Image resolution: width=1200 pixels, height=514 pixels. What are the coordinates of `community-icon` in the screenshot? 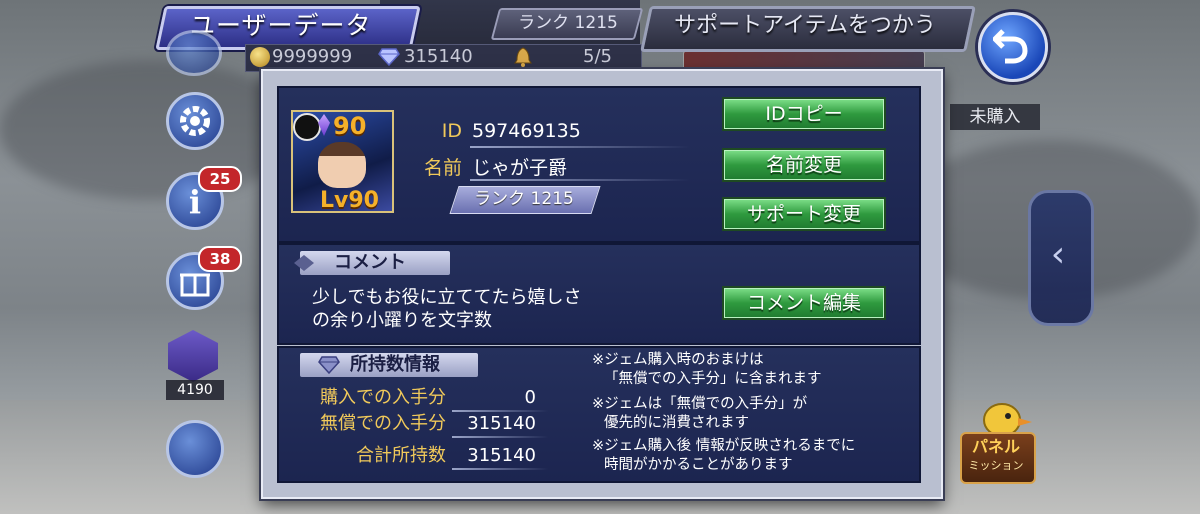 It's located at (195, 449).